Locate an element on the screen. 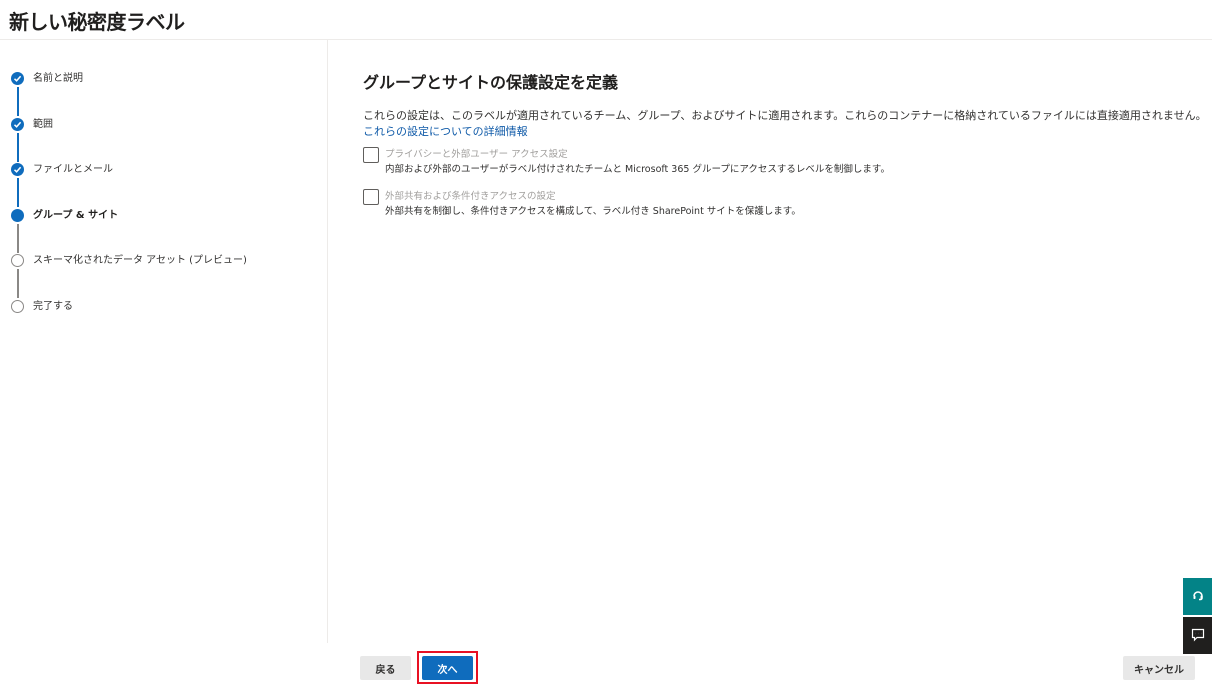  back-button: 戻る is located at coordinates (385, 668).